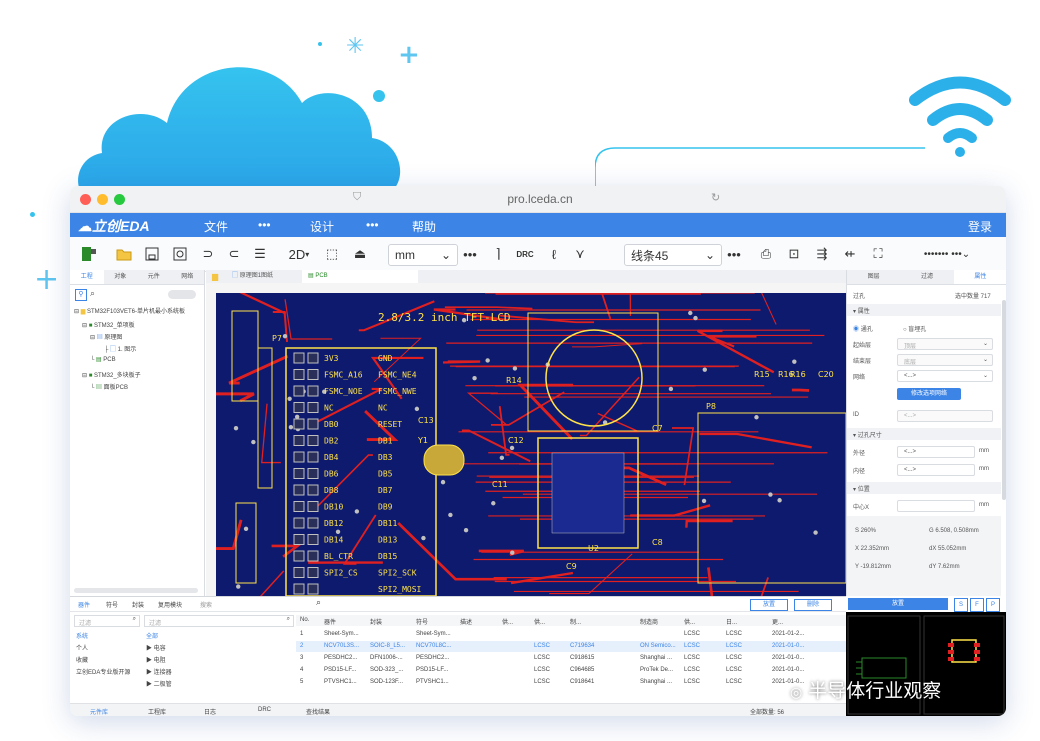 The height and width of the screenshot is (741, 1040). Describe the element at coordinates (977, 605) in the screenshot. I see `preview-tab-footprint: F` at that location.